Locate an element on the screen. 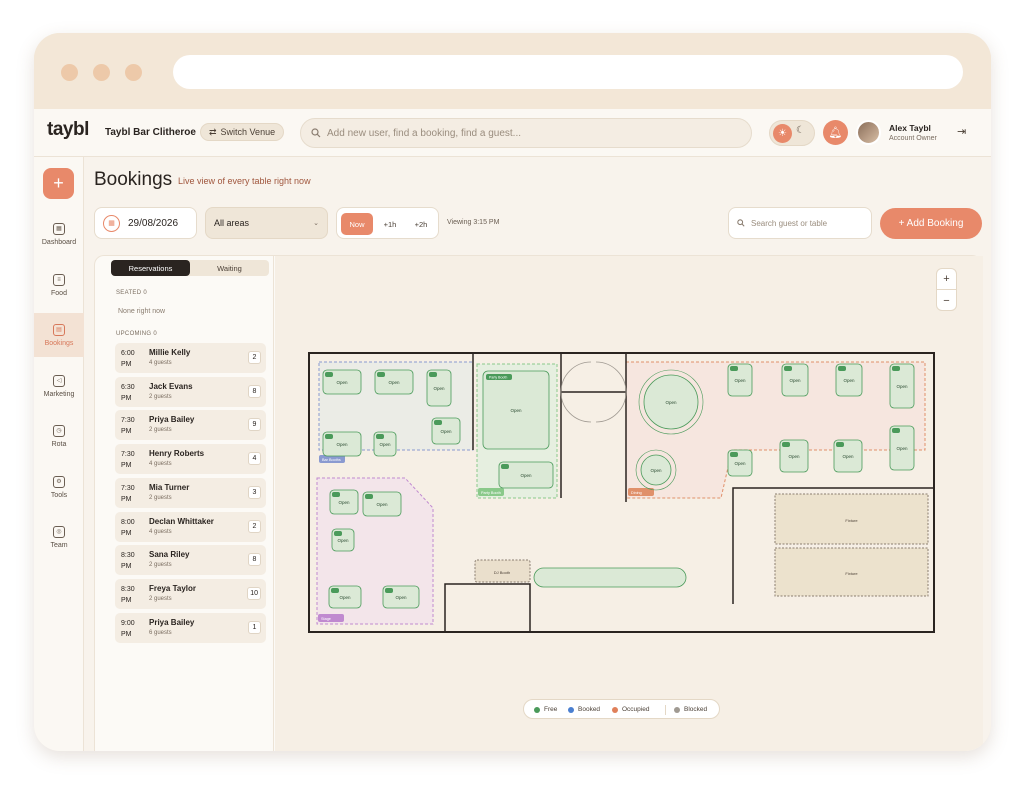  booking-table-badge: 2 is located at coordinates (254, 357).